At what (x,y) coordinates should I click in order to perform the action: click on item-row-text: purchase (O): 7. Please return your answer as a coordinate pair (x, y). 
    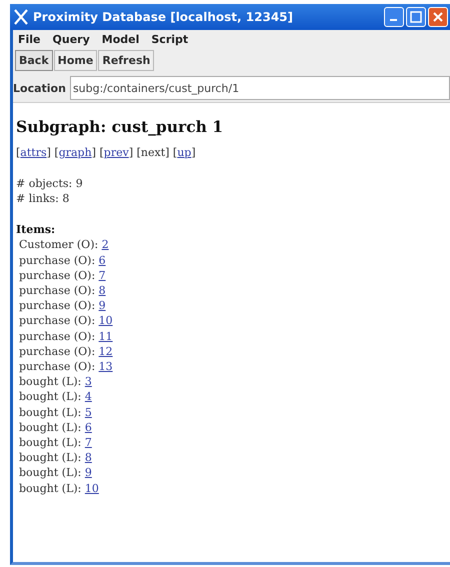
    Looking at the image, I should click on (62, 276).